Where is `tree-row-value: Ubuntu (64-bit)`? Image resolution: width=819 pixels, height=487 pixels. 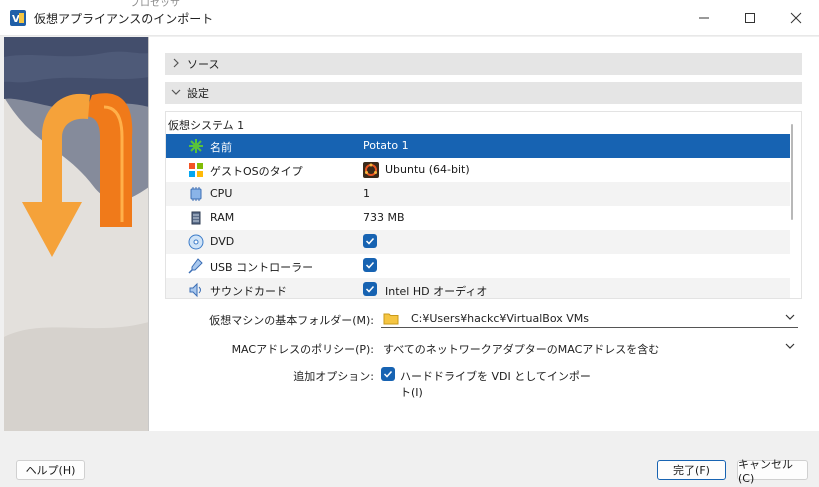
tree-row-value: Ubuntu (64-bit) is located at coordinates (427, 169).